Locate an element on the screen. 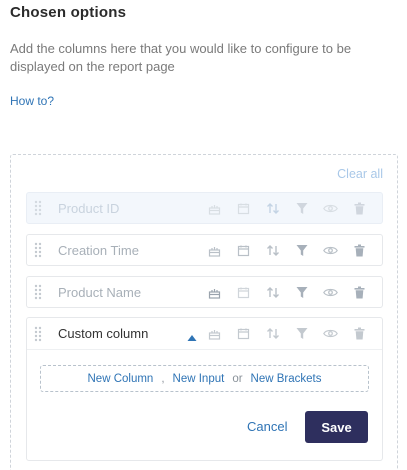 The height and width of the screenshot is (470, 407). how-to-link: How to? is located at coordinates (32, 101).